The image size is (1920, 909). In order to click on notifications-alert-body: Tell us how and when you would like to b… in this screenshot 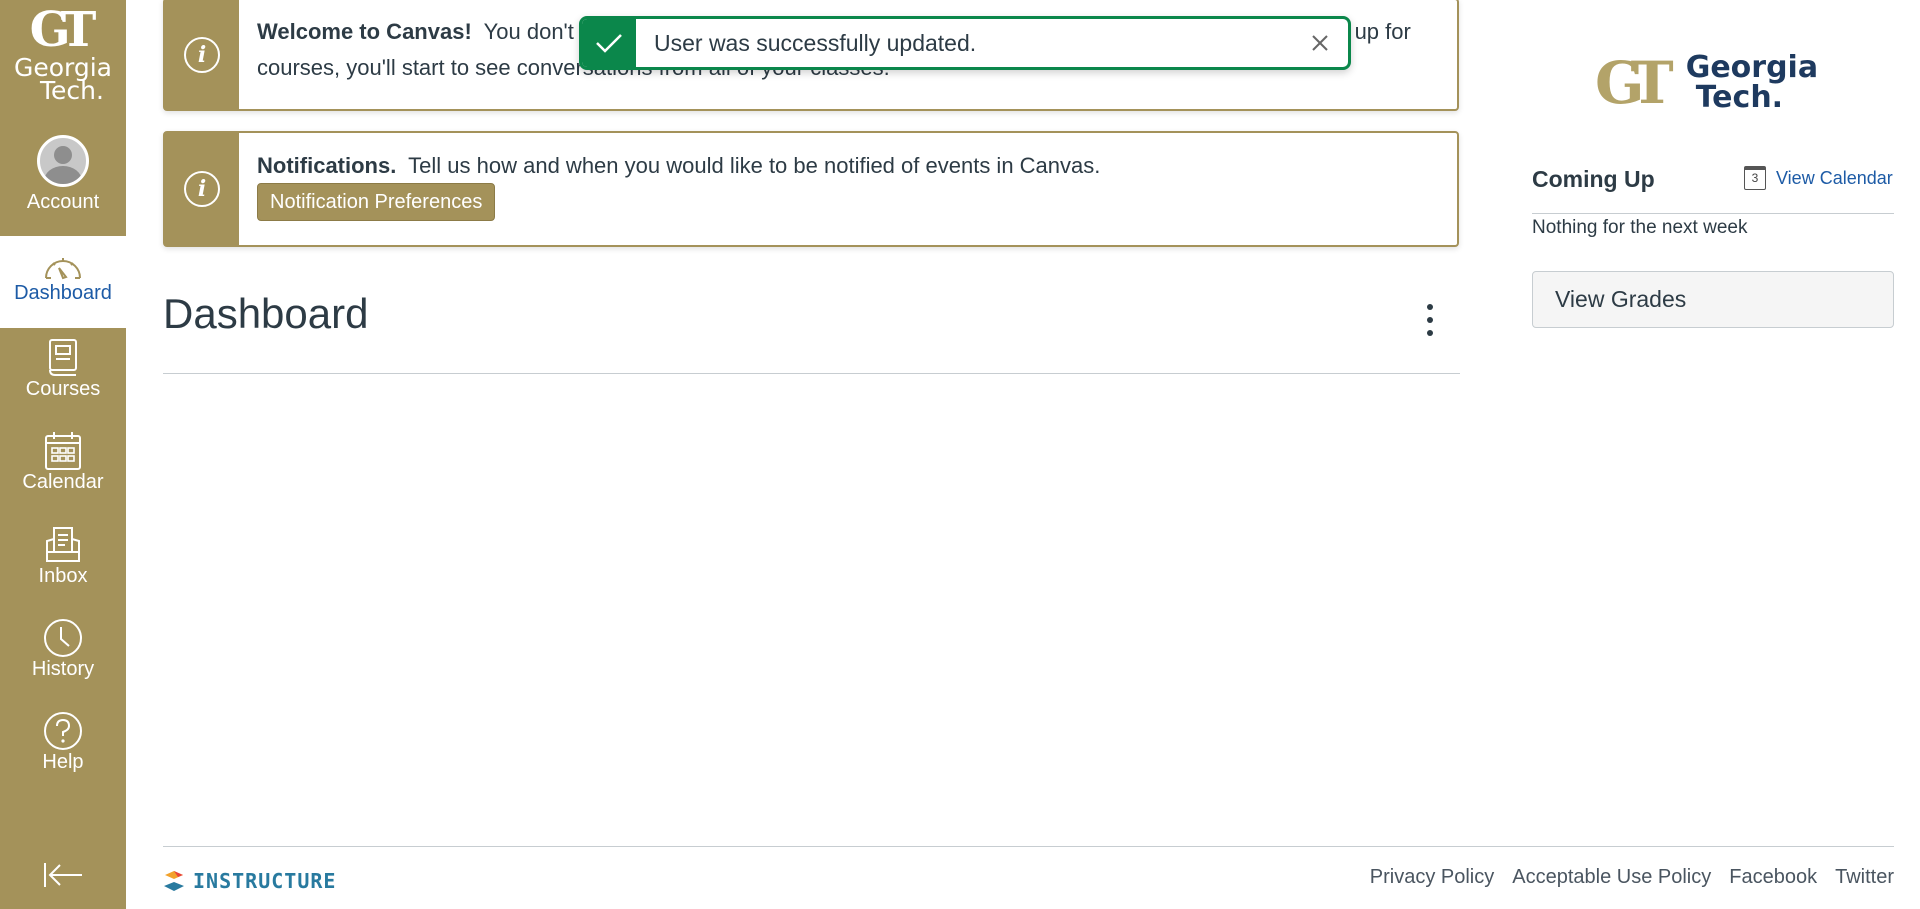, I will do `click(754, 165)`.